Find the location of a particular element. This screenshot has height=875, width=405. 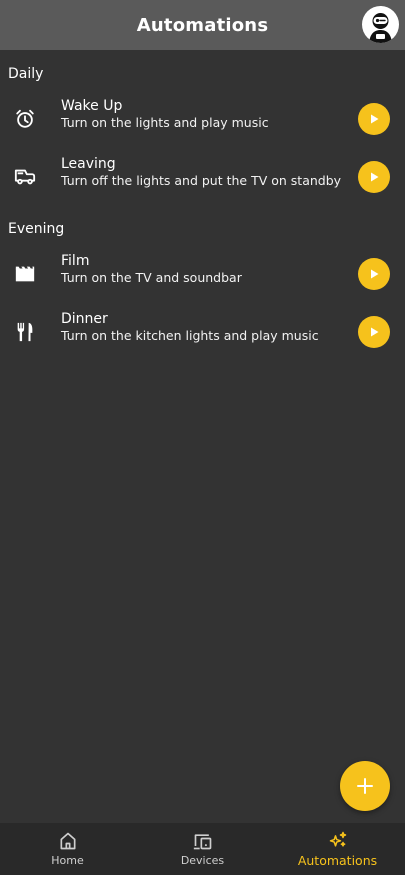

plus-icon is located at coordinates (365, 786).